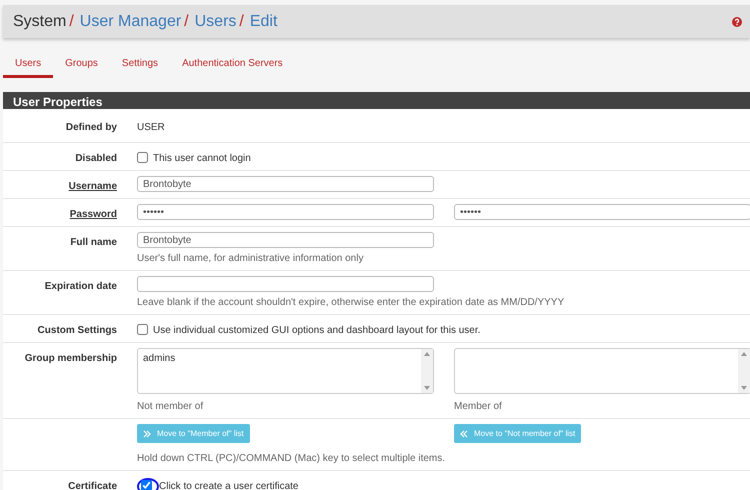  I want to click on list-caption: Member of, so click(478, 407).